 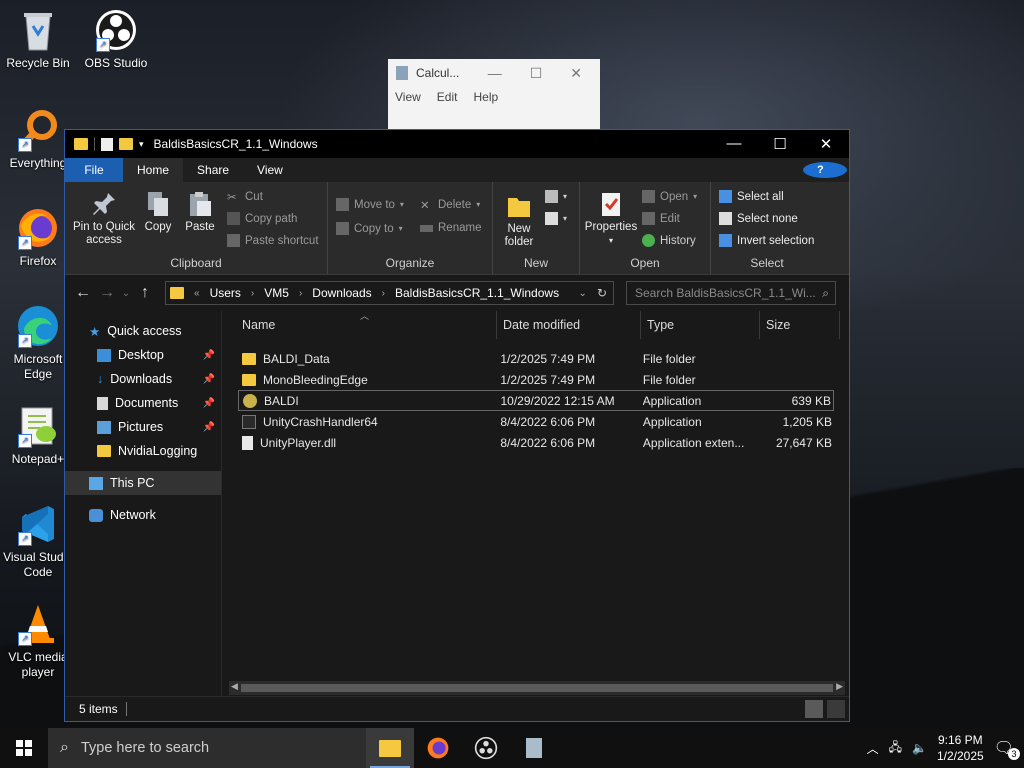 I want to click on details-view-icon, so click(x=814, y=709).